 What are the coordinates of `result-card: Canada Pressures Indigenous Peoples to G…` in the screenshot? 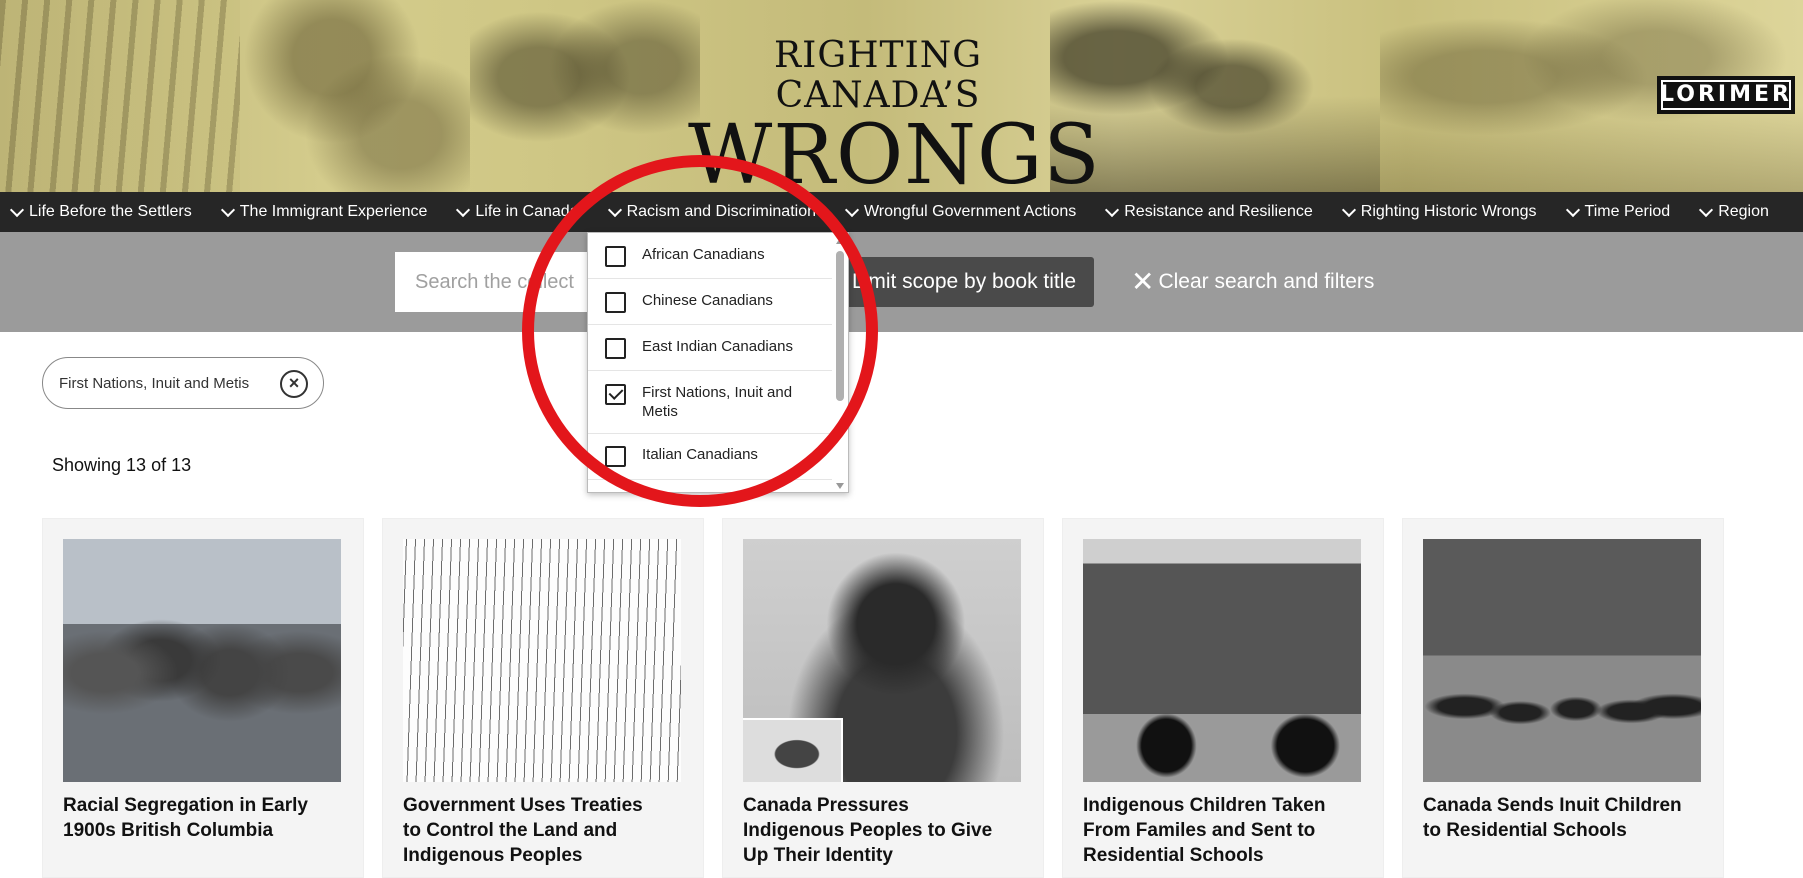 It's located at (883, 698).